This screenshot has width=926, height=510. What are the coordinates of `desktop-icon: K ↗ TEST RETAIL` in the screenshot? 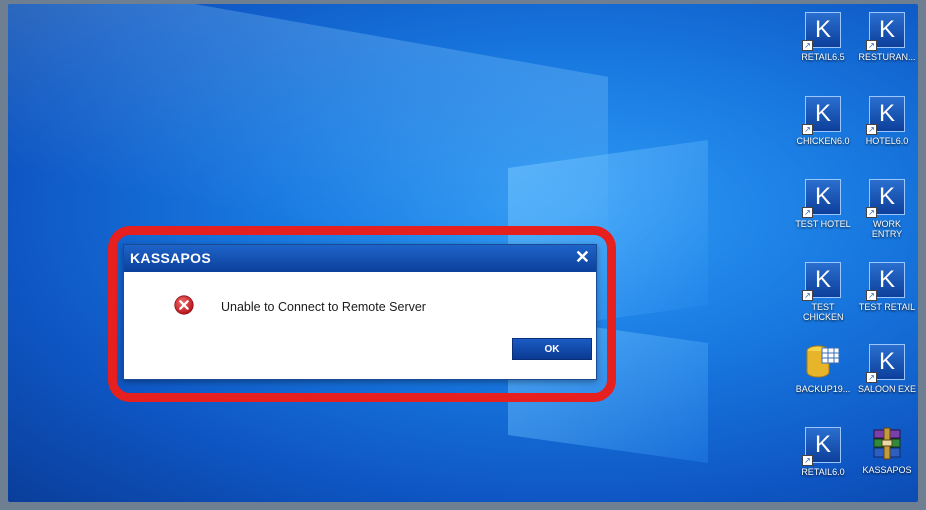 It's located at (887, 287).